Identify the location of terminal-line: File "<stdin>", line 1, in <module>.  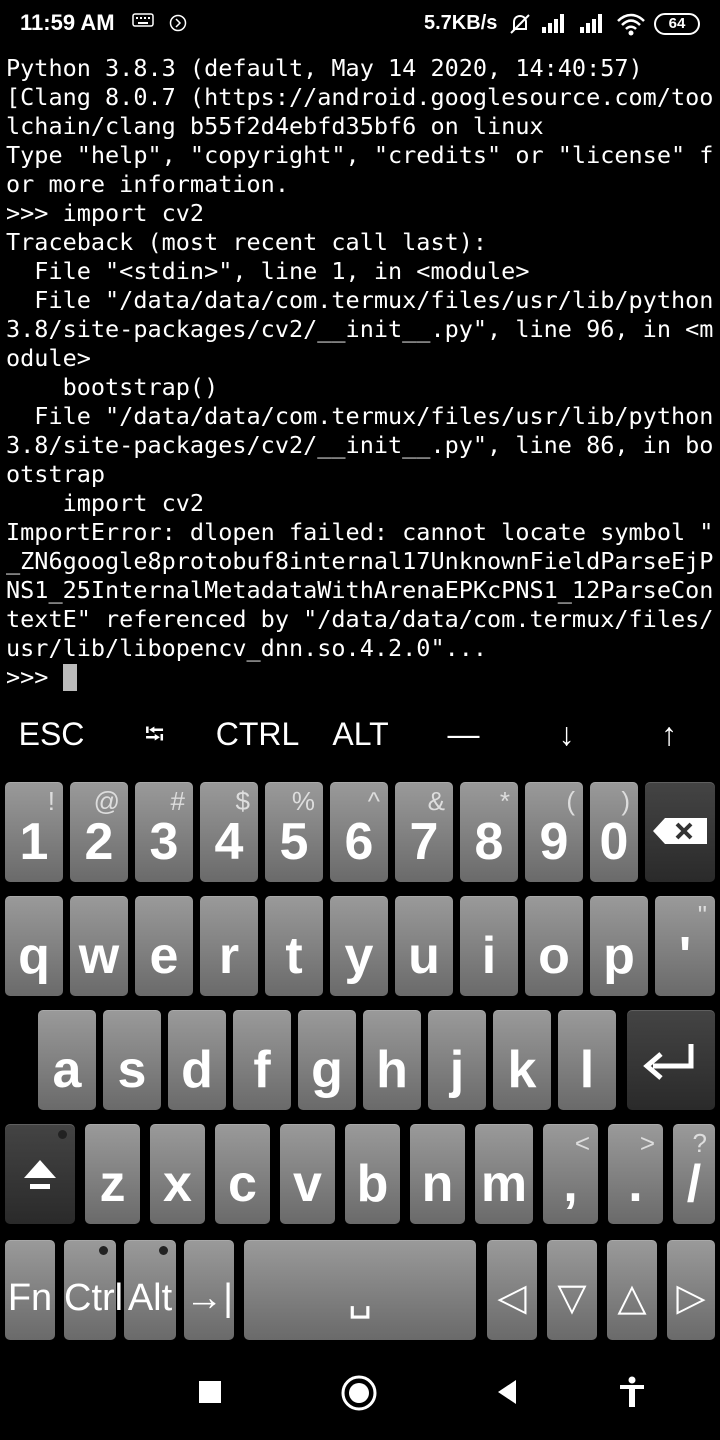
(268, 271).